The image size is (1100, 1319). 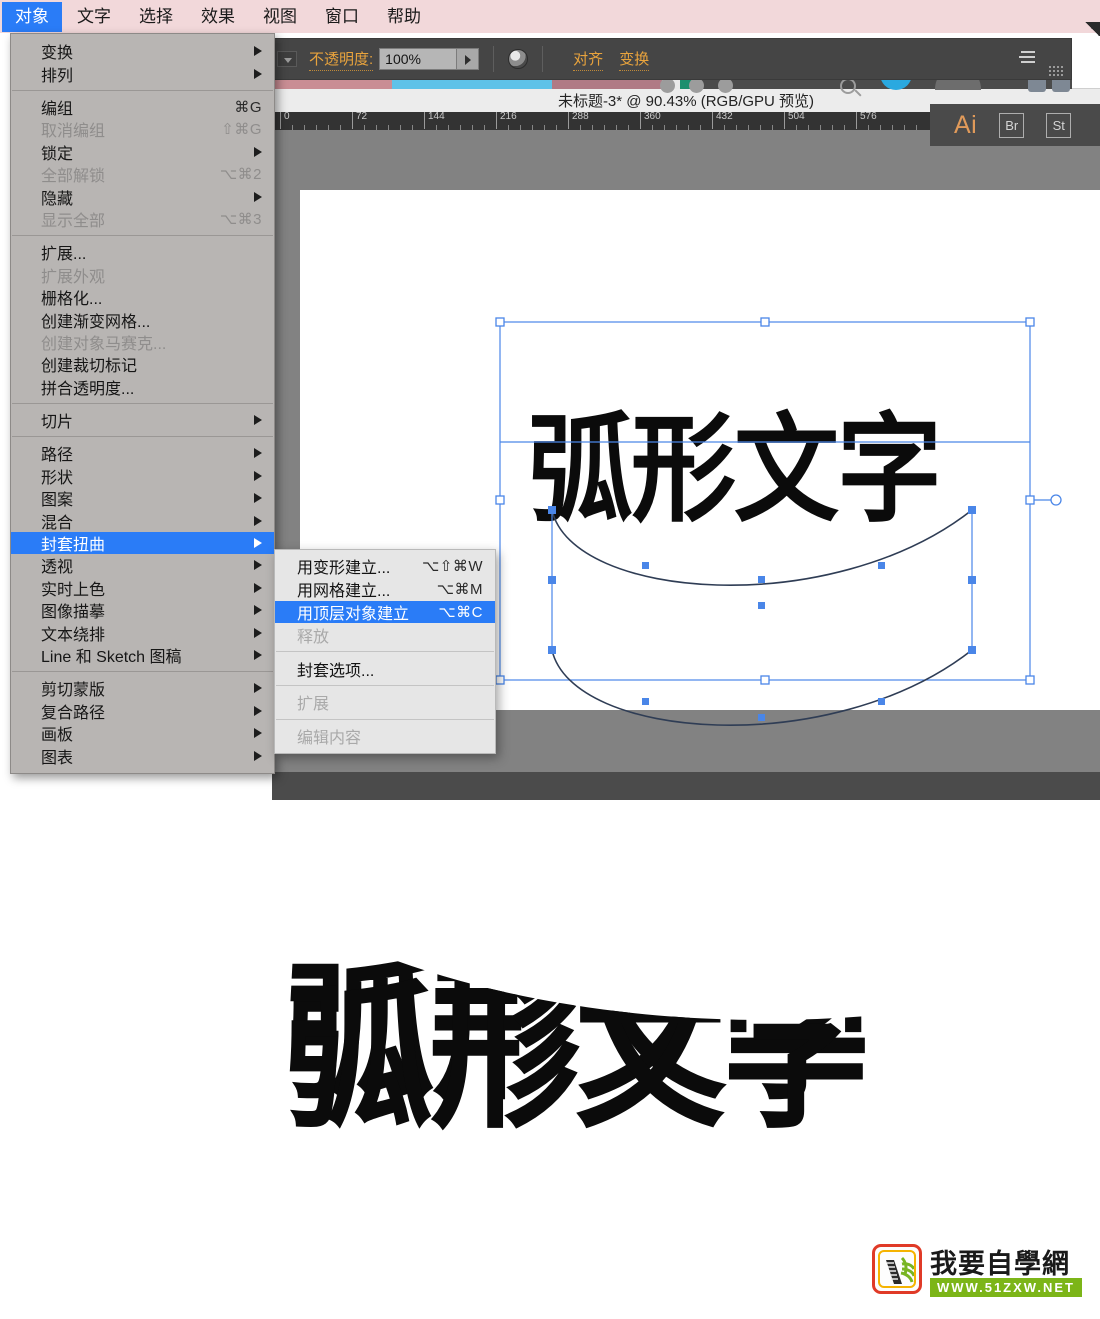 What do you see at coordinates (588, 59) in the screenshot?
I see `align-button: 对齐` at bounding box center [588, 59].